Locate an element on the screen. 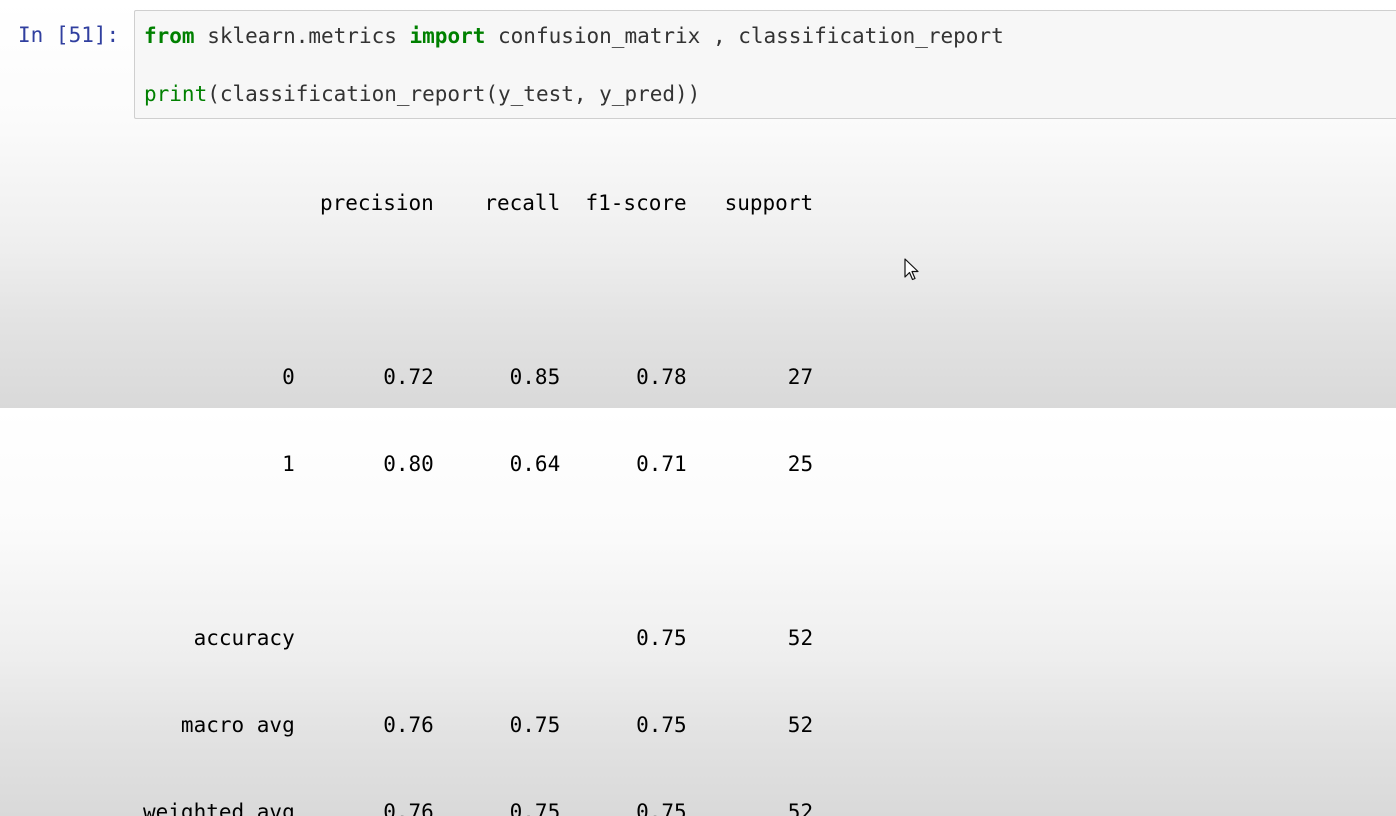  keyword-import: import is located at coordinates (447, 36).